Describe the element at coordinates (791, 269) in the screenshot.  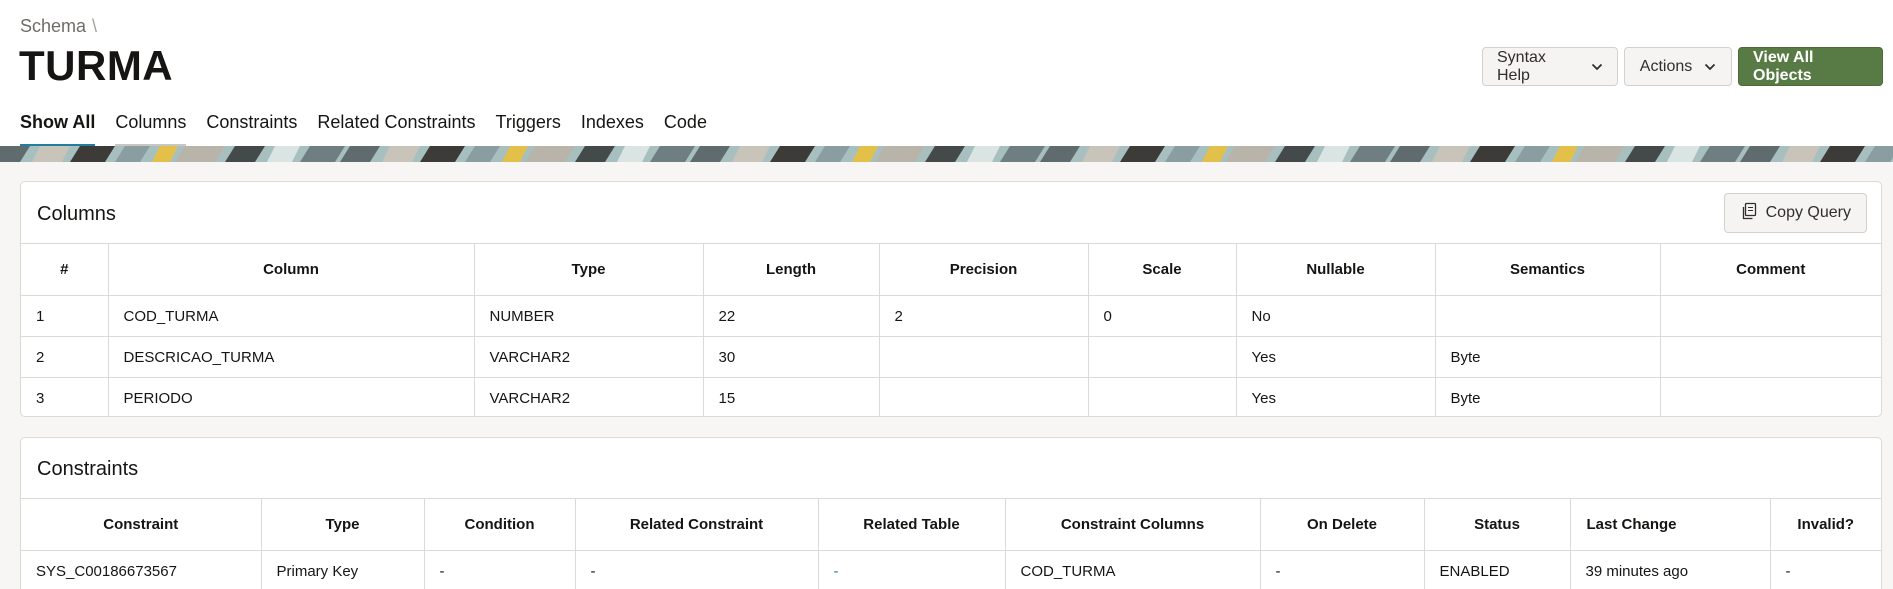
I see `column-header: Length` at that location.